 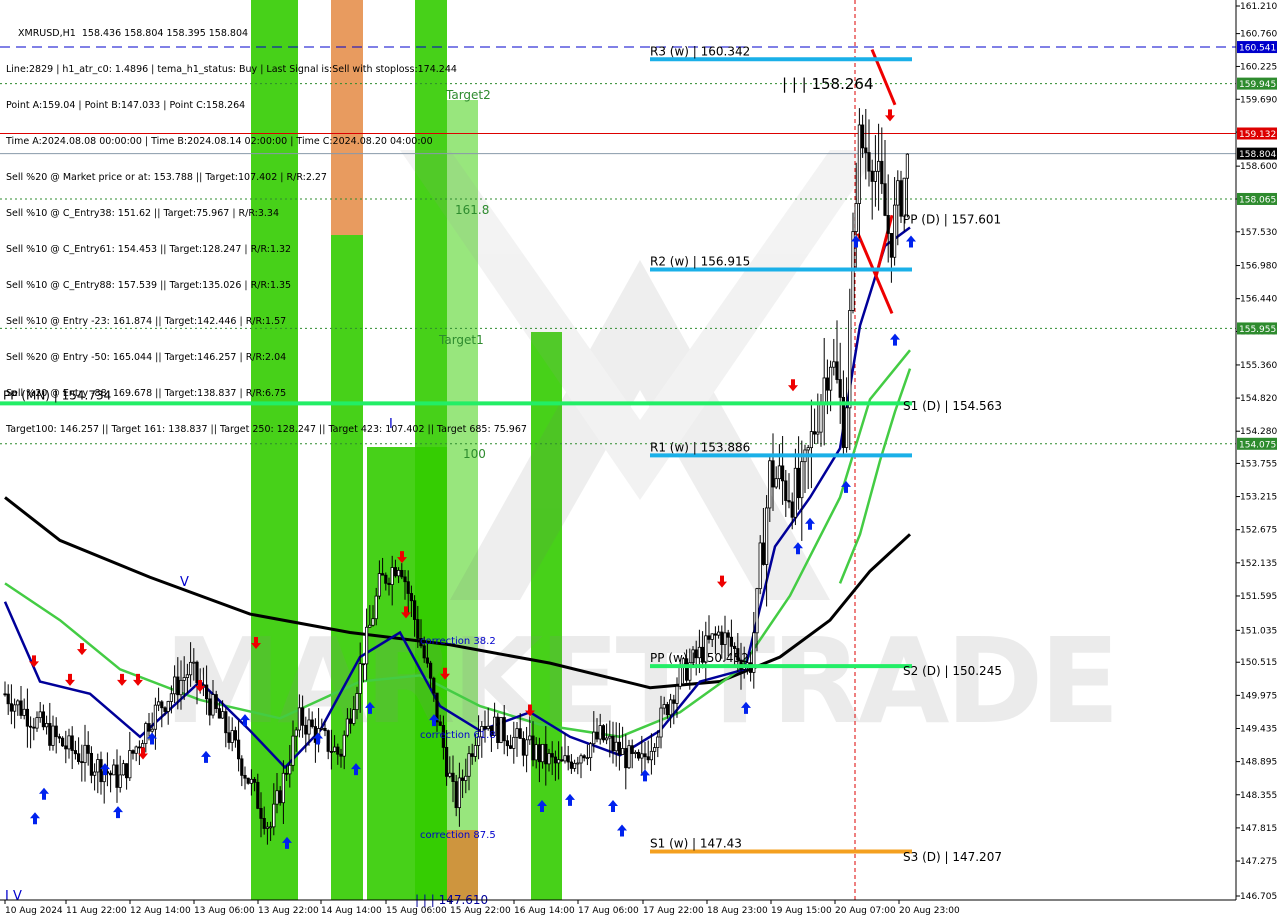 What do you see at coordinates (1258, 729) in the screenshot?
I see `price-tick-label: 149.435` at bounding box center [1258, 729].